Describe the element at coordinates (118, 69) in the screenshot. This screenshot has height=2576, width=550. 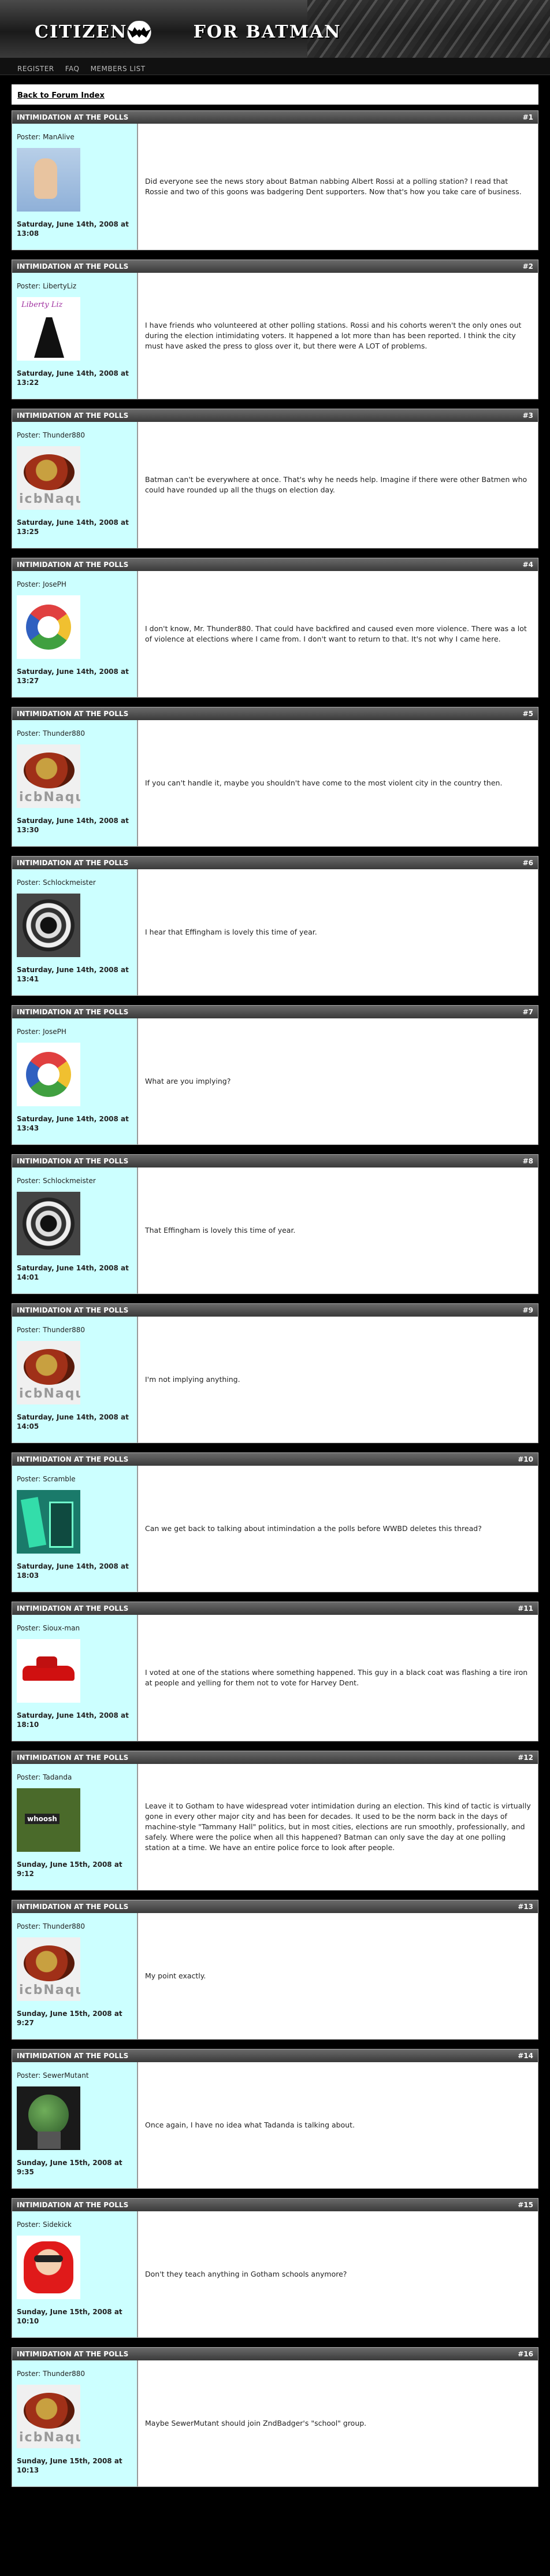
I see `nav-members-list: MEMBERS LIST` at that location.